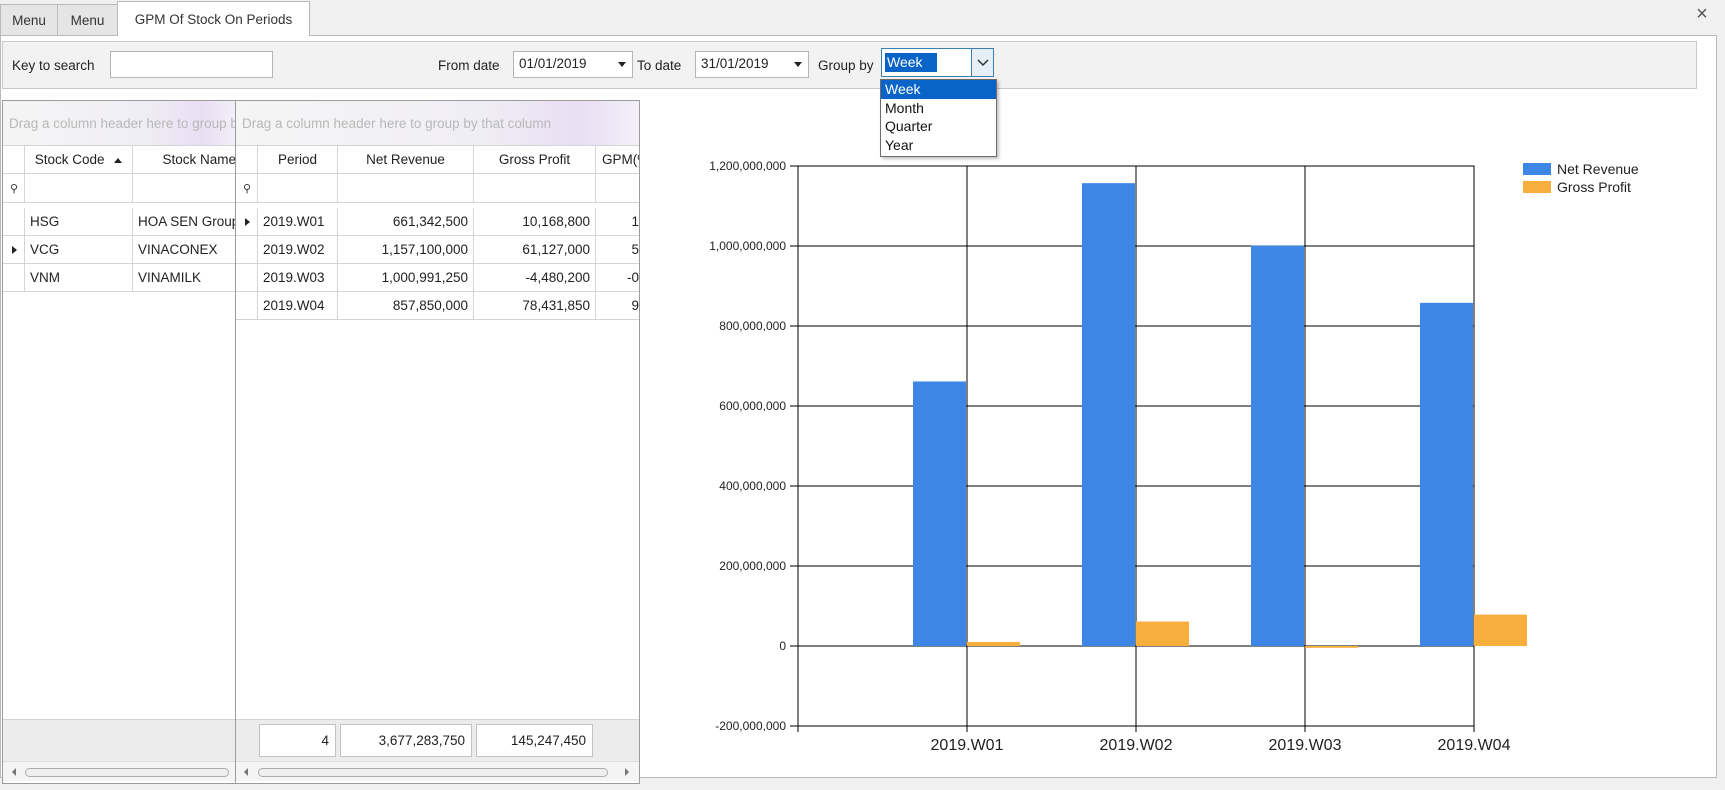 The height and width of the screenshot is (790, 1725). I want to click on cell-stock-code: HSG, so click(79, 221).